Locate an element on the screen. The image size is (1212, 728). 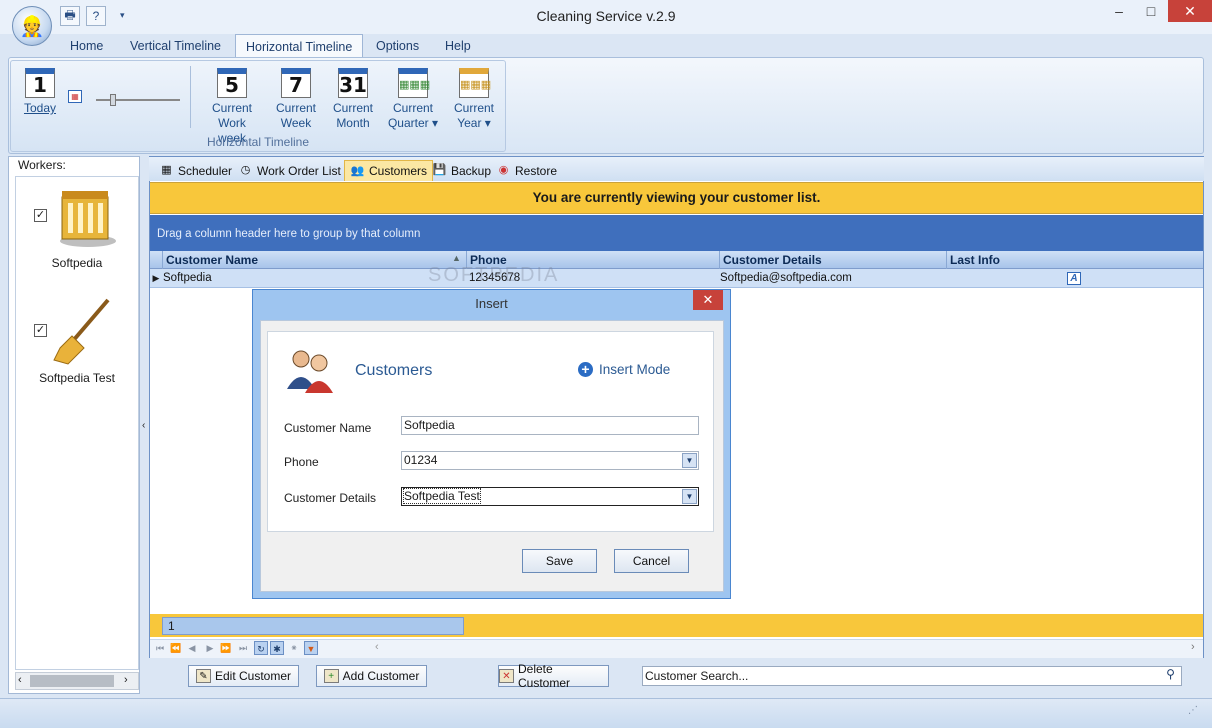
tab-work-order-list: ◷ Work Order List is located at coordinates (289, 170).